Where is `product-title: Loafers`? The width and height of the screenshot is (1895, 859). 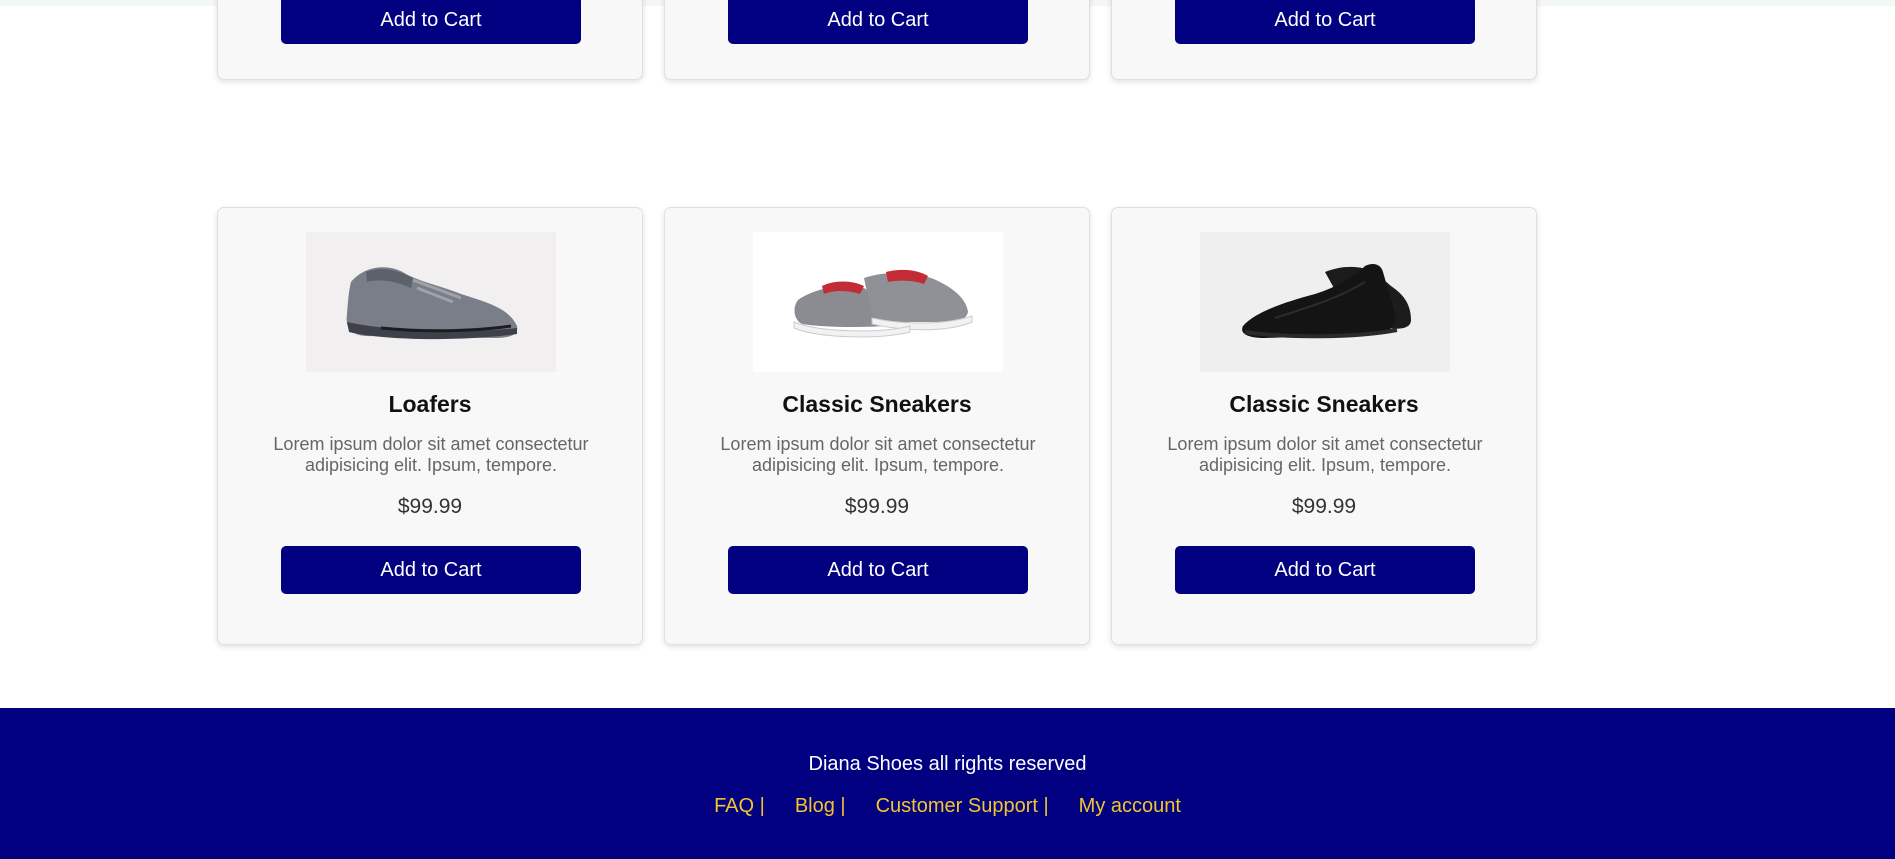
product-title: Loafers is located at coordinates (430, 404).